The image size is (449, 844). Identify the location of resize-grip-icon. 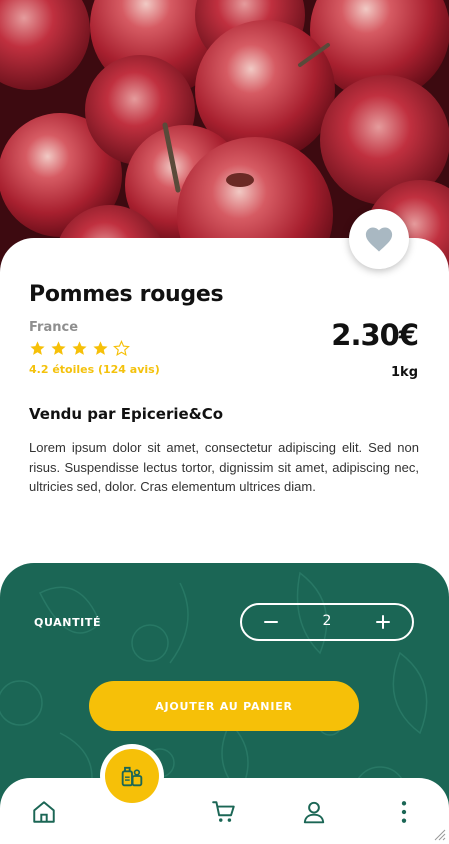
(440, 835).